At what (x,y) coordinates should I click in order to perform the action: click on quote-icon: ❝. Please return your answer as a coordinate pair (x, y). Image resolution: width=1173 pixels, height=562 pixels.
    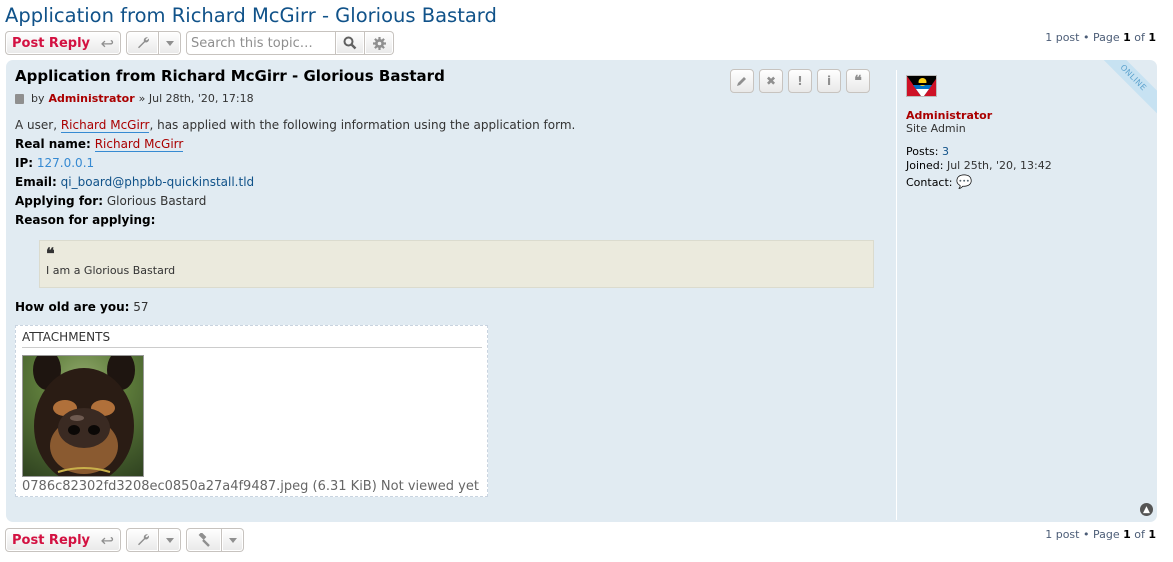
    Looking at the image, I should click on (858, 81).